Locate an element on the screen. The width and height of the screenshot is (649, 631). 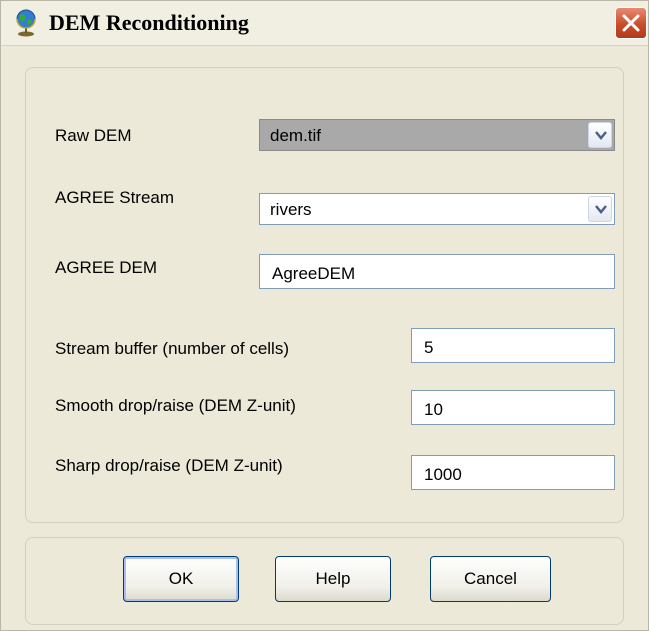
smooth-drop-field is located at coordinates (513, 407).